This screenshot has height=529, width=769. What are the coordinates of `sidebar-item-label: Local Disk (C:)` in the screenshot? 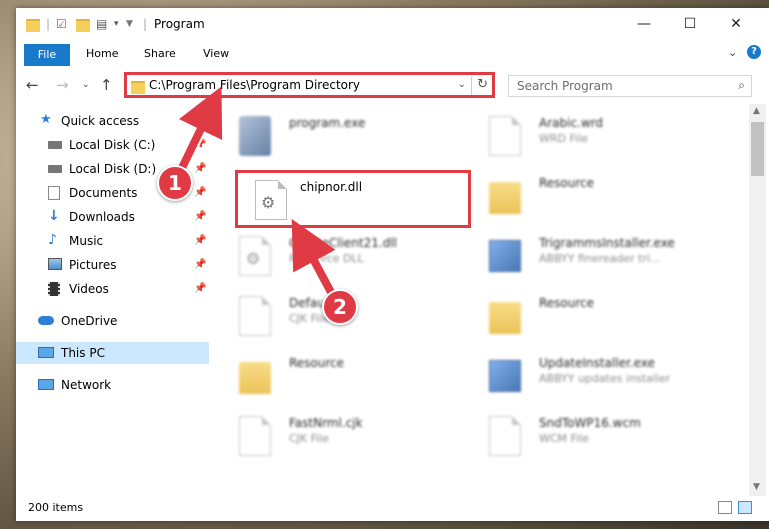 It's located at (112, 145).